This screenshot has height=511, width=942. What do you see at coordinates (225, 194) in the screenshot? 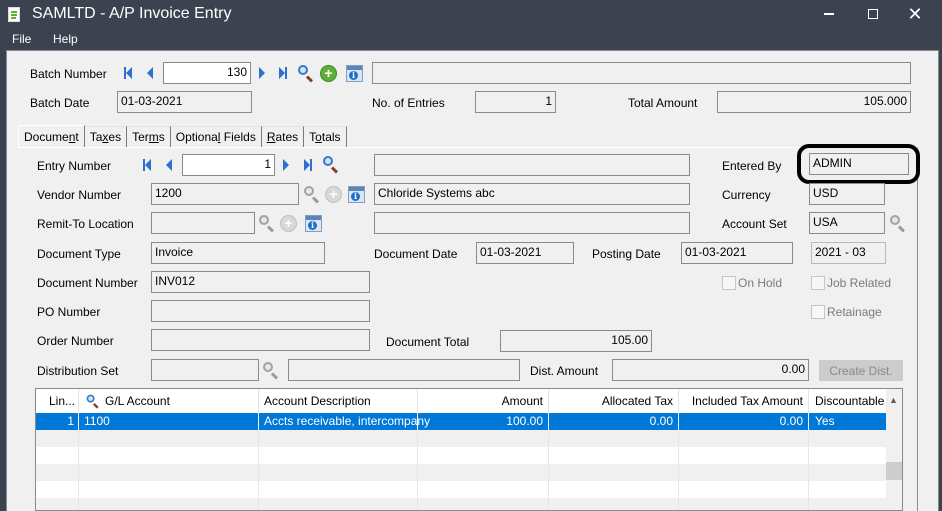
I see `vendor-number-field: 1200` at bounding box center [225, 194].